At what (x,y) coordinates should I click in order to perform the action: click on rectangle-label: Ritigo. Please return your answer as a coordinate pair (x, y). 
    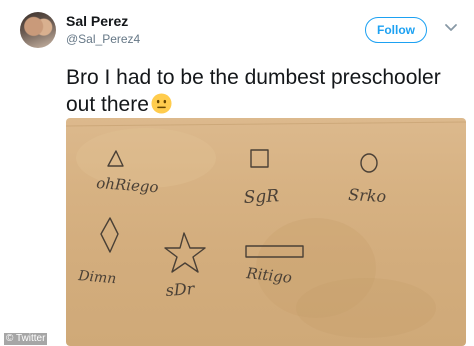
    Looking at the image, I should click on (269, 275).